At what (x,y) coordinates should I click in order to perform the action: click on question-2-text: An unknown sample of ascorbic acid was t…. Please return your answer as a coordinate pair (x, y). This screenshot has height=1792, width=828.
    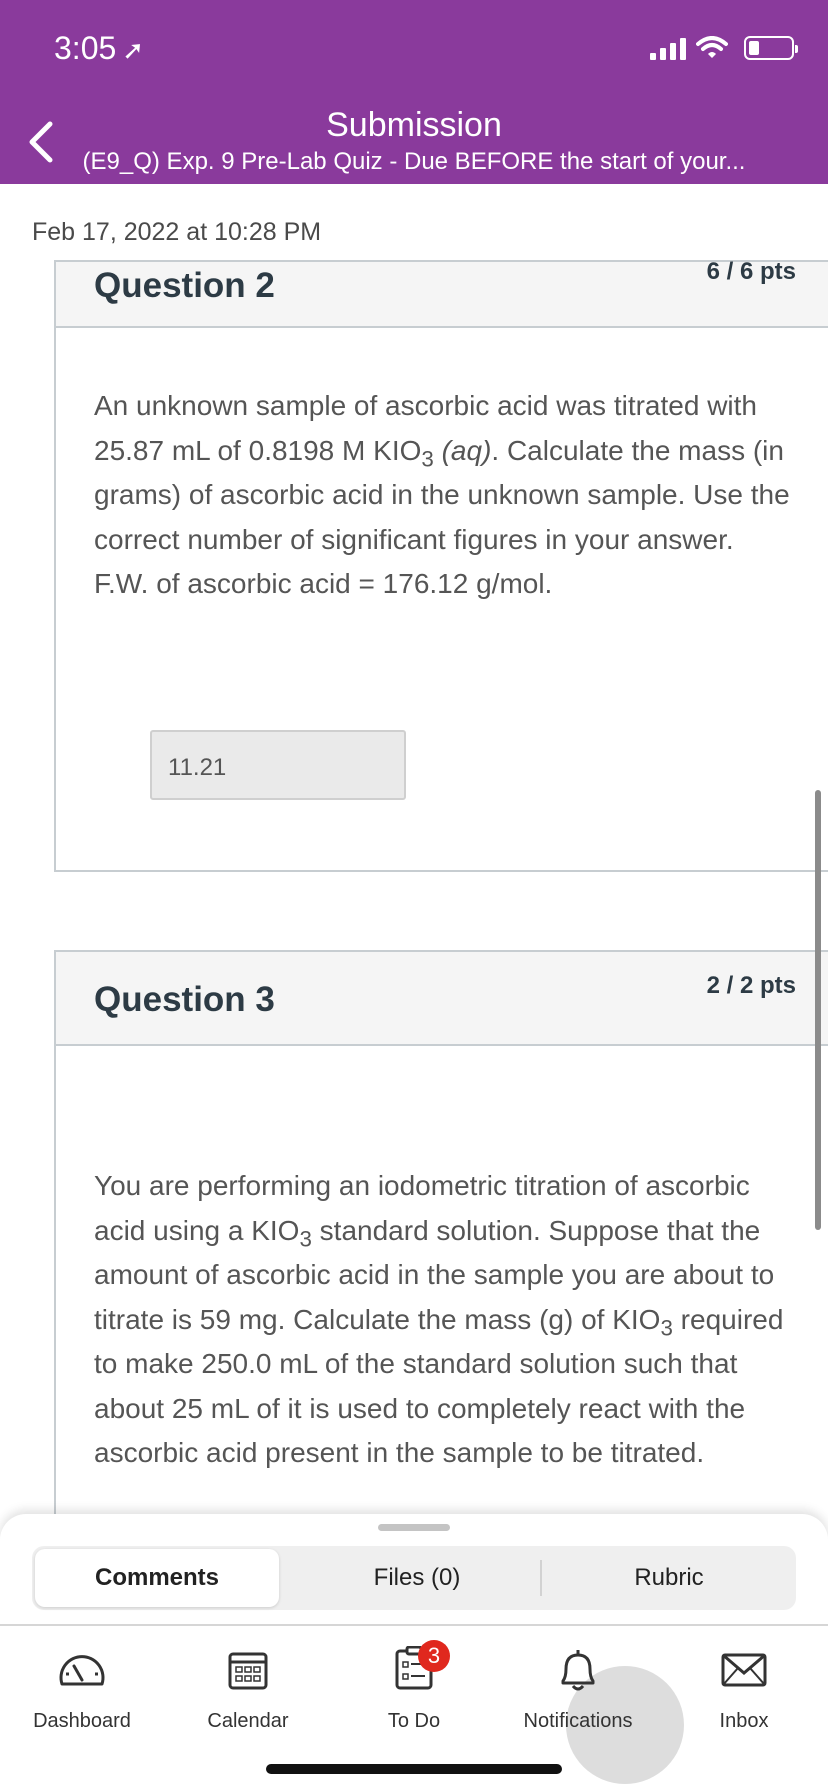
    Looking at the image, I should click on (444, 495).